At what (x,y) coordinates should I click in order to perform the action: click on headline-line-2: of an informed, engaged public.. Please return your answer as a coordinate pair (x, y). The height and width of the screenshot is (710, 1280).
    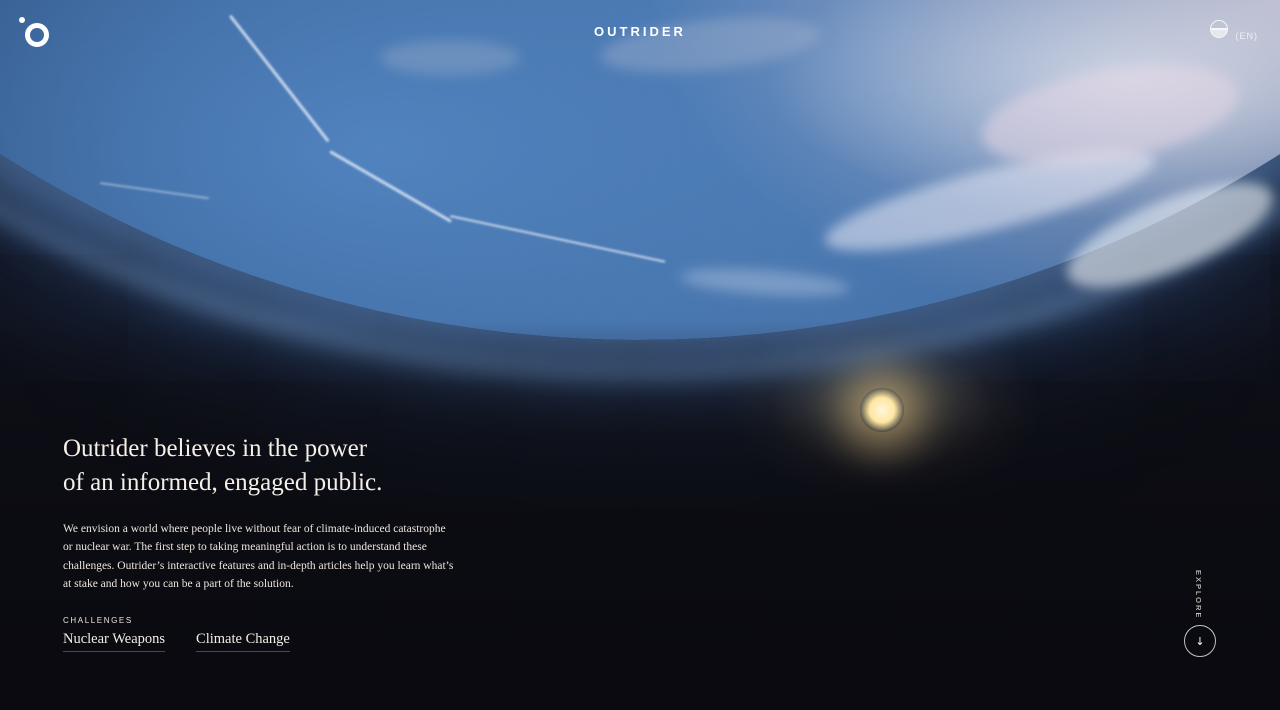
    Looking at the image, I should click on (223, 482).